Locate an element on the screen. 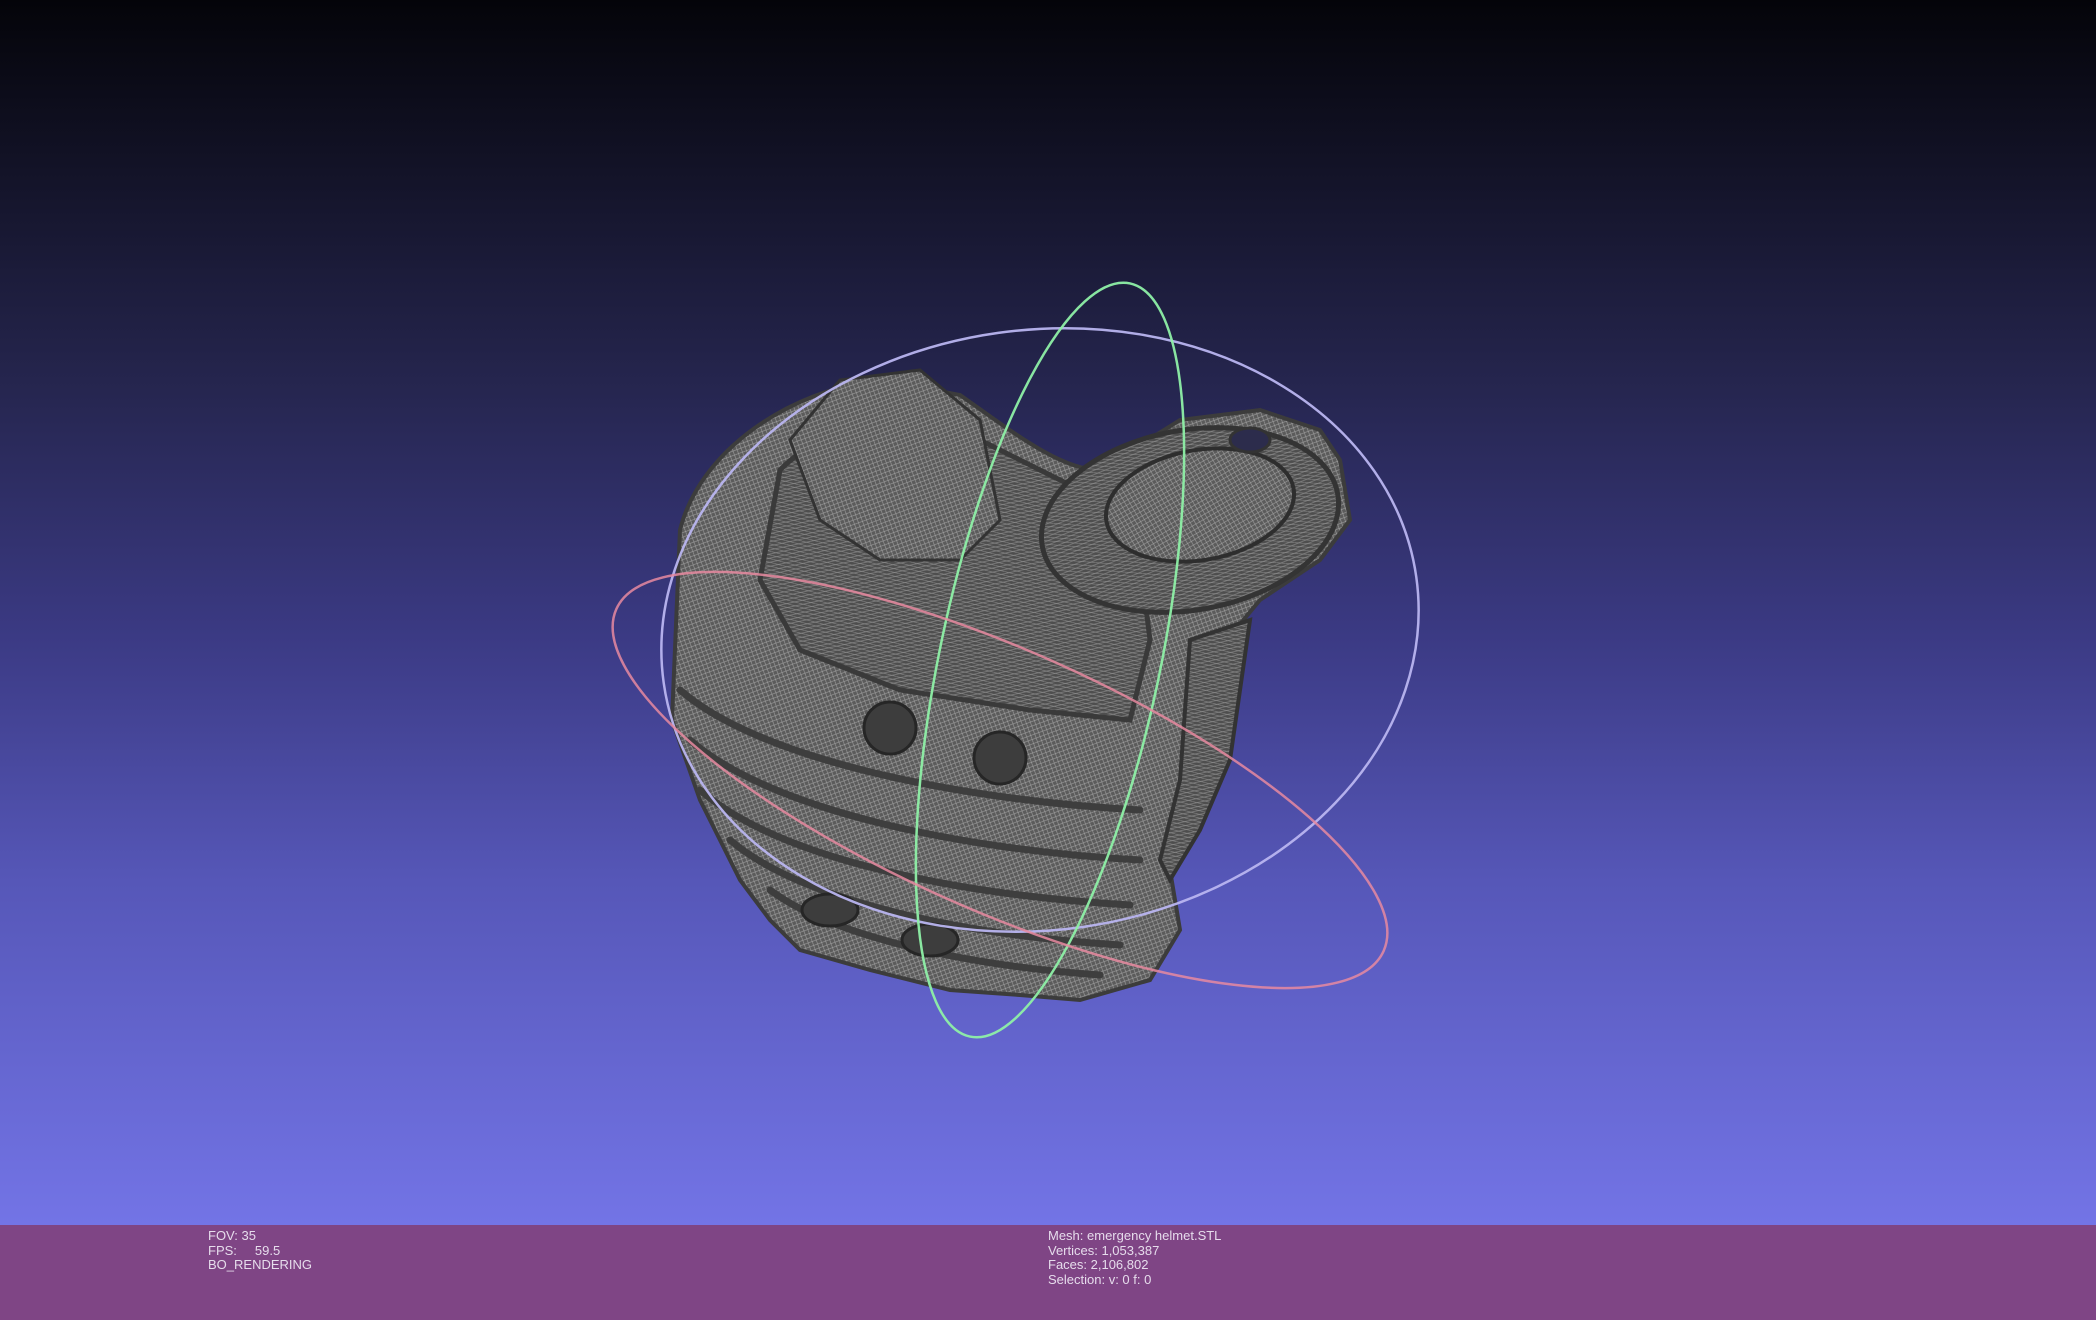  face-count: Faces: 2,106,802 is located at coordinates (1098, 1265).